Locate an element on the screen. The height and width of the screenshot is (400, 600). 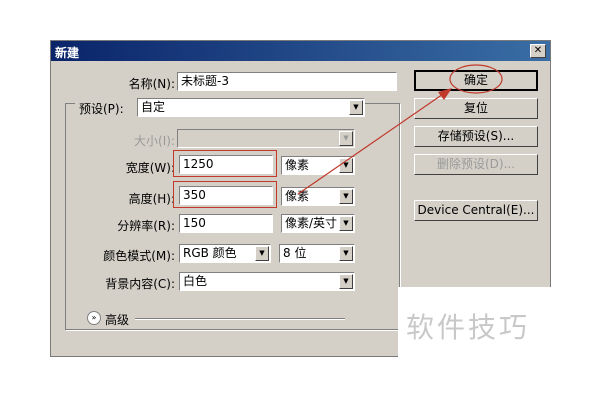
name-label: 名称(N): is located at coordinates (151, 84).